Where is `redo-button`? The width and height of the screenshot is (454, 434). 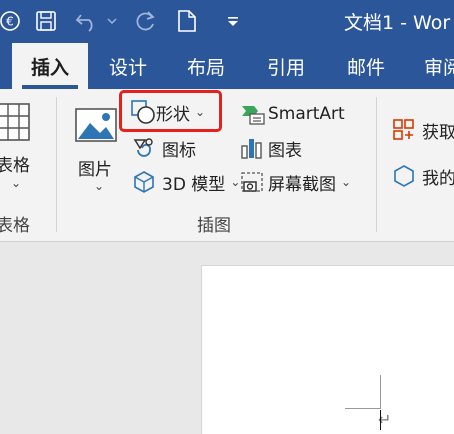
redo-button is located at coordinates (145, 21).